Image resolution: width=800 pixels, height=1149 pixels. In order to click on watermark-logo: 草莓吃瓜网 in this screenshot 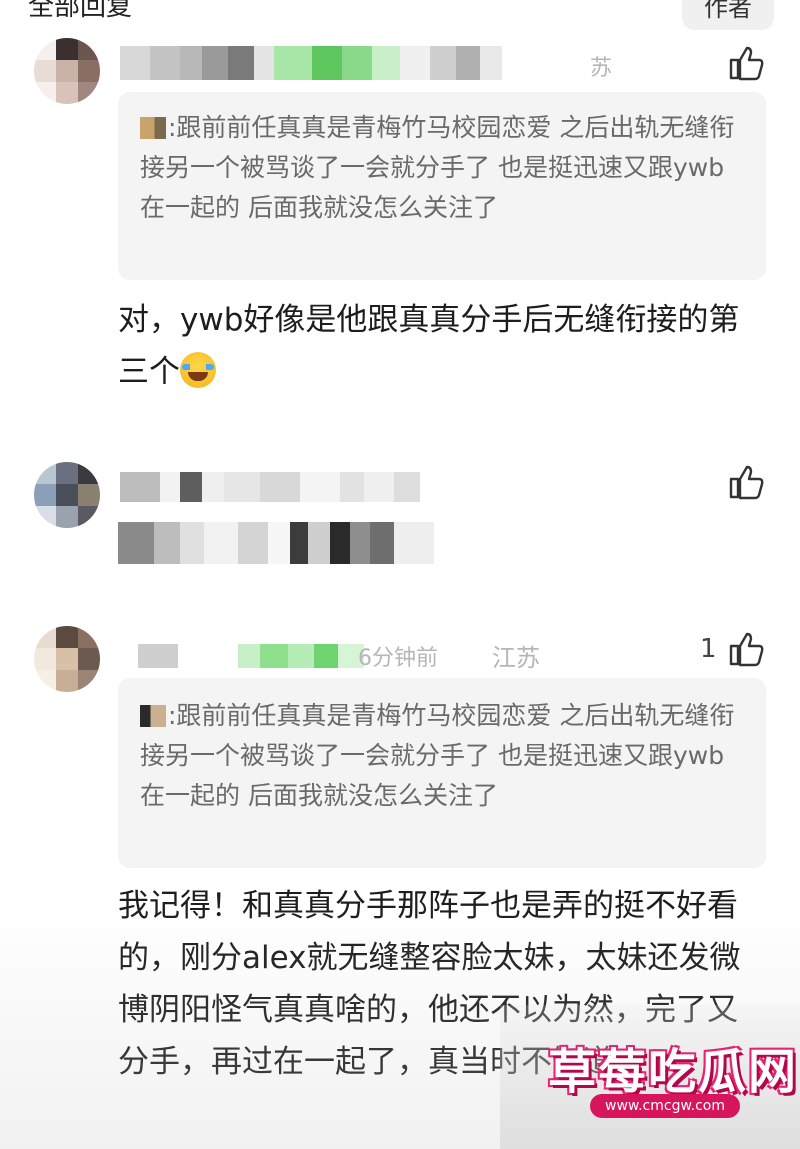, I will do `click(673, 1072)`.